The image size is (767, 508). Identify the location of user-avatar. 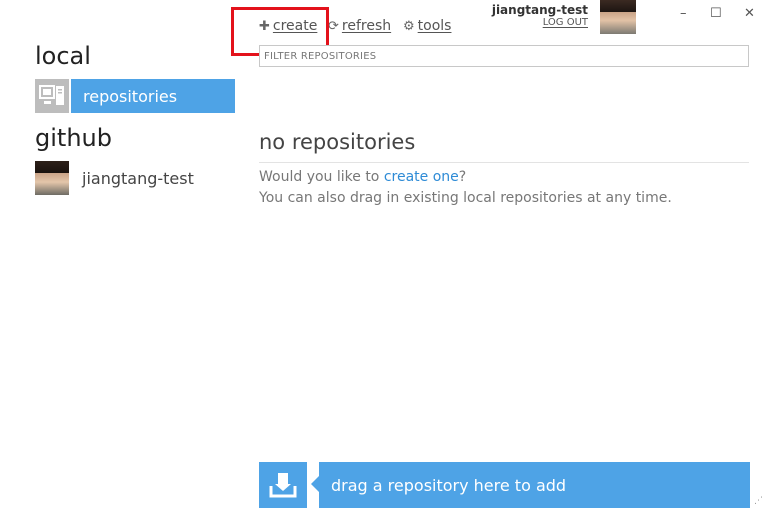
(618, 17).